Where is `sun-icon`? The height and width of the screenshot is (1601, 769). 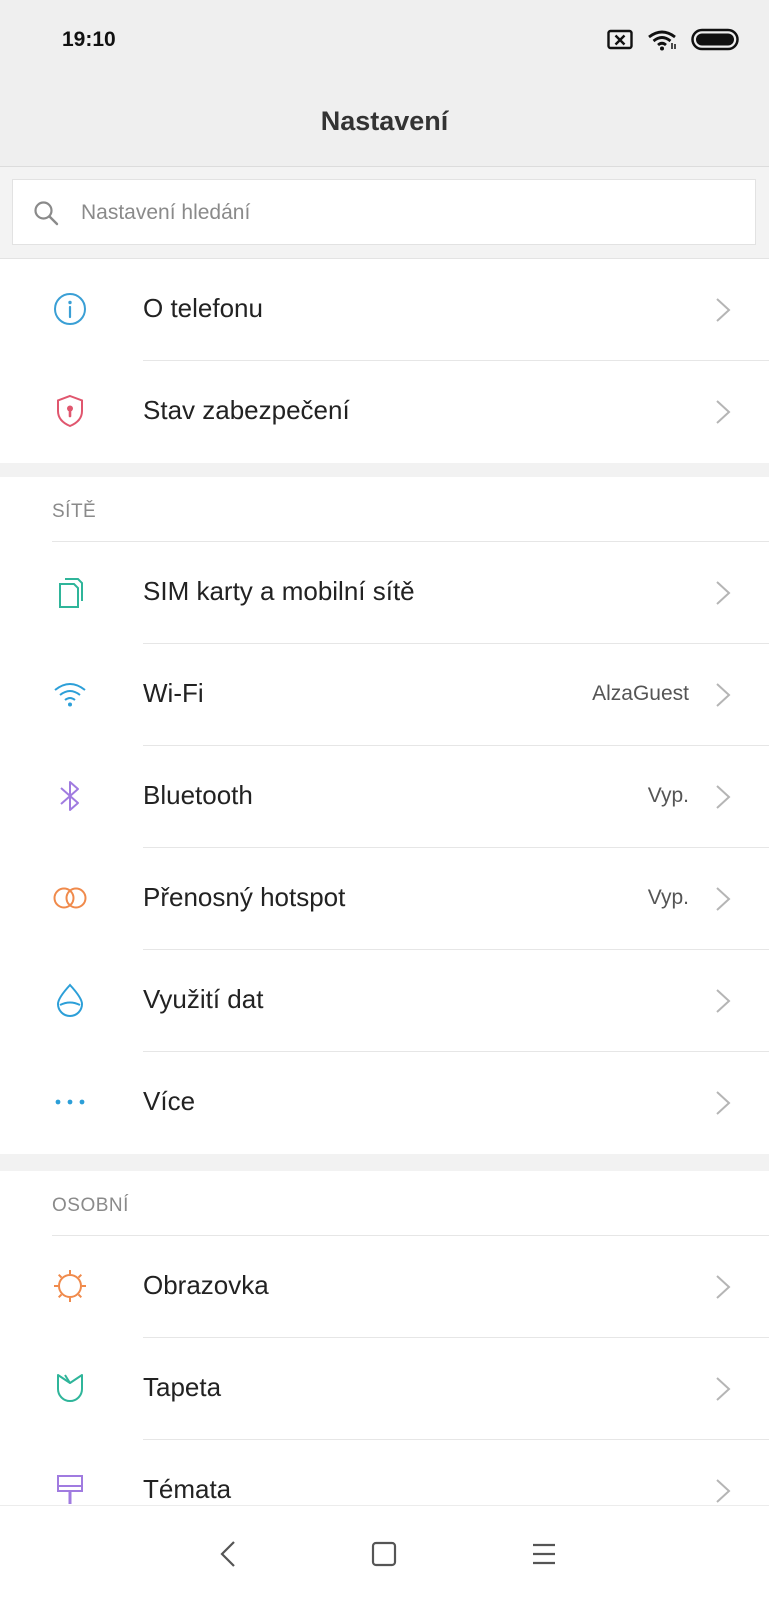 sun-icon is located at coordinates (70, 1286).